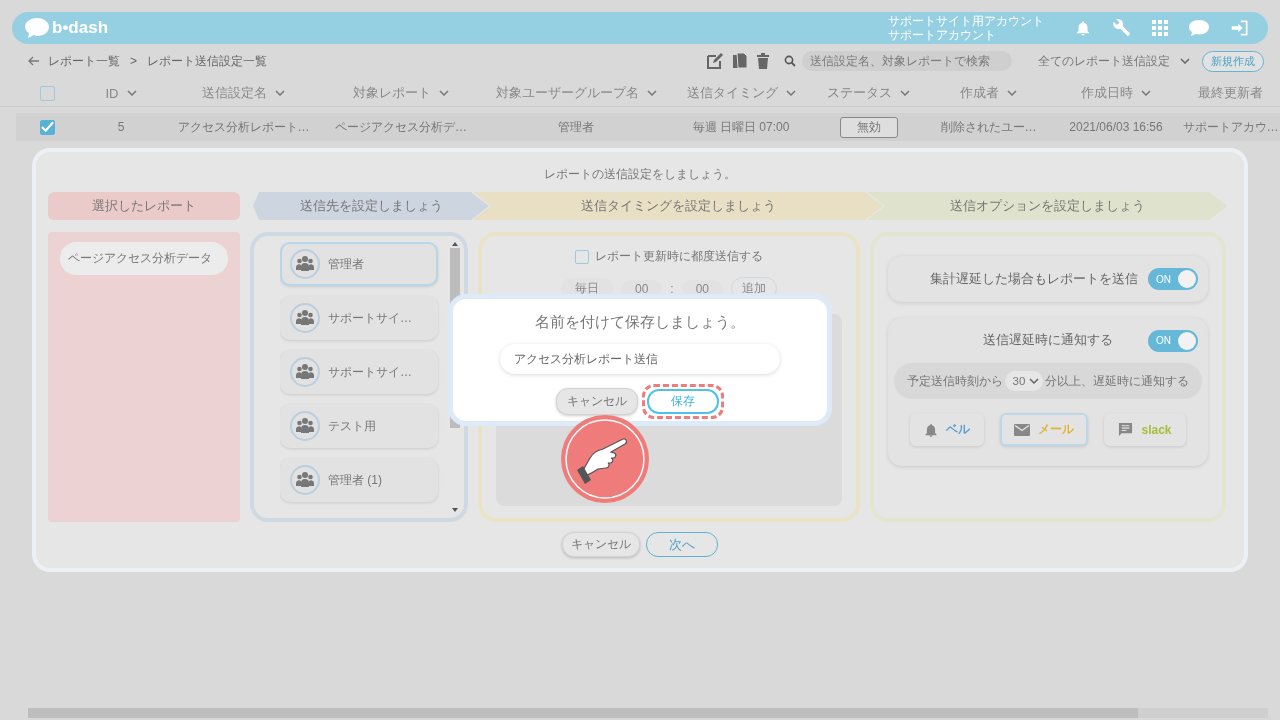  What do you see at coordinates (1145, 429) in the screenshot?
I see `channel-button: slack` at bounding box center [1145, 429].